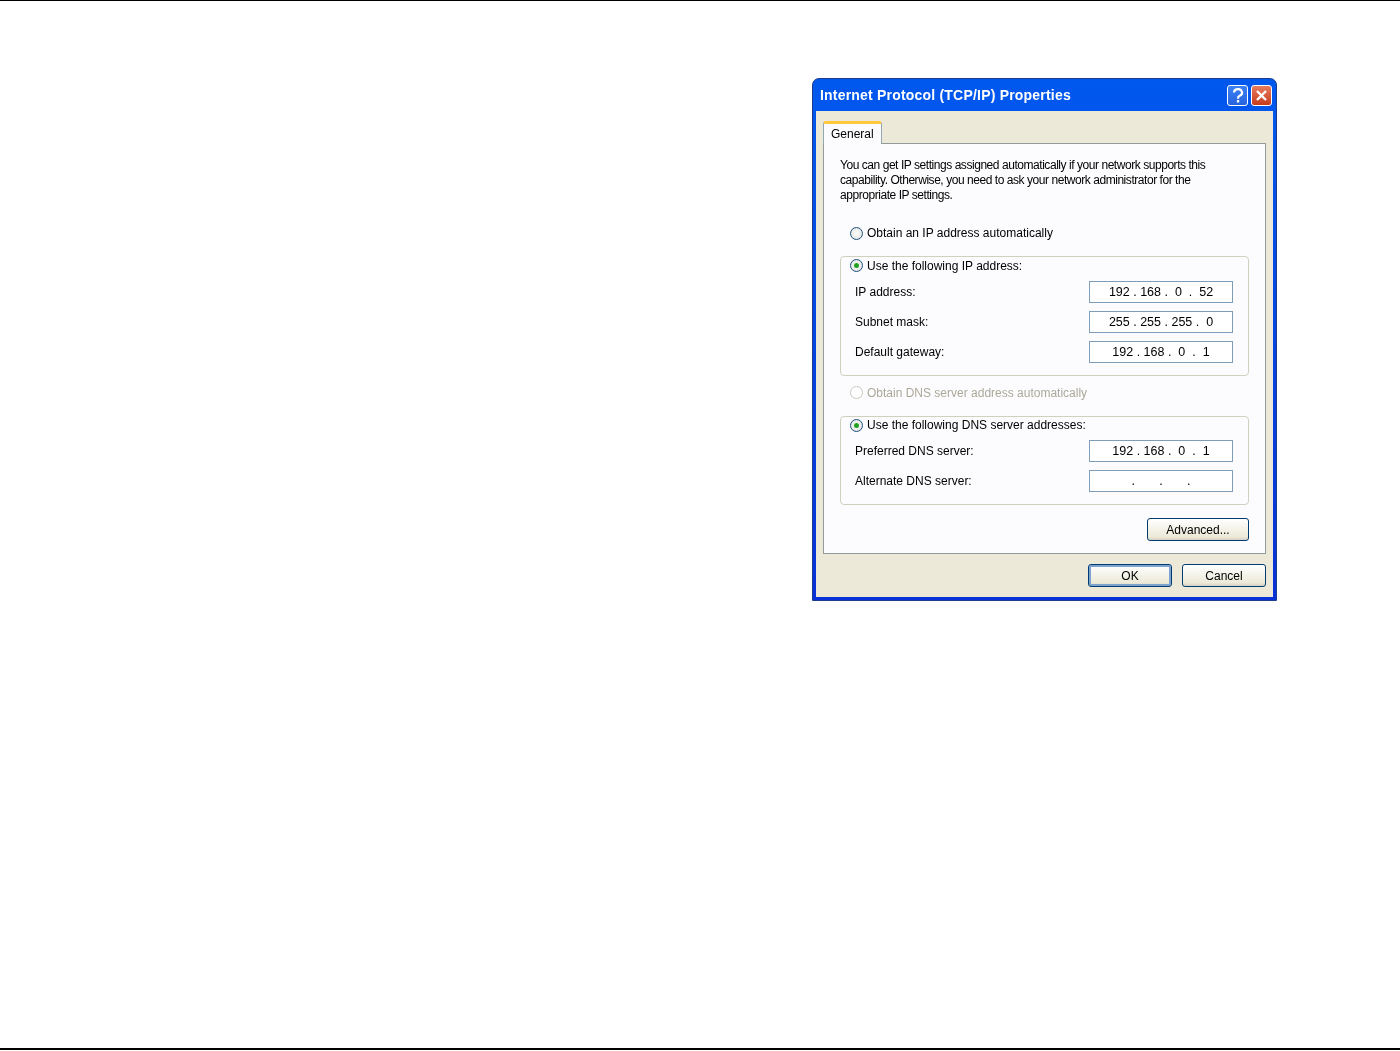 The height and width of the screenshot is (1051, 1400). I want to click on question-mark-icon, so click(1237, 95).